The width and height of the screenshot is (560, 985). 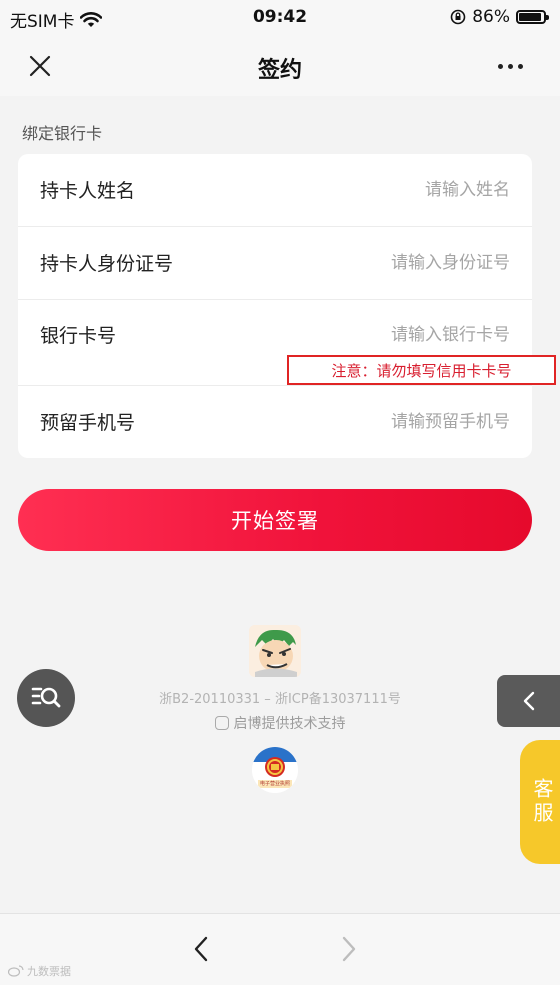 I want to click on weibo-icon, so click(x=16, y=971).